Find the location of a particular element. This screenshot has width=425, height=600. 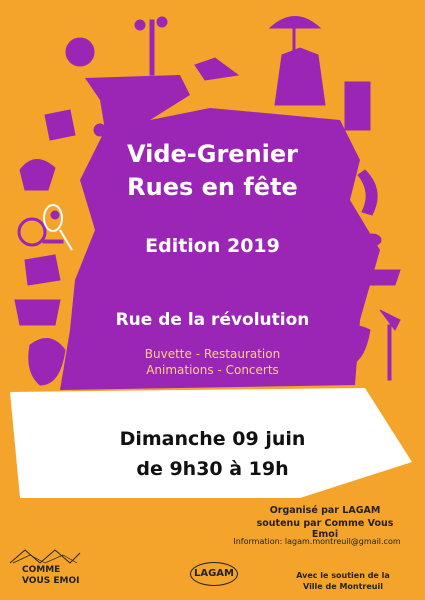

title-line-2: Rues en fête is located at coordinates (212, 187).